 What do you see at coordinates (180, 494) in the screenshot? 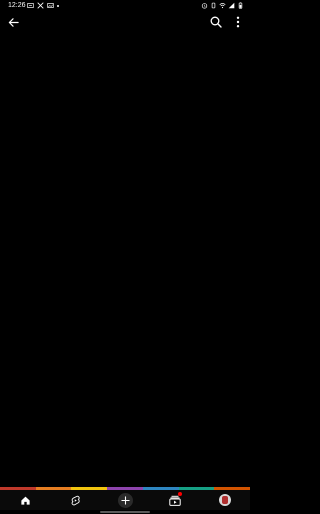
I see `subscriptions-badge` at bounding box center [180, 494].